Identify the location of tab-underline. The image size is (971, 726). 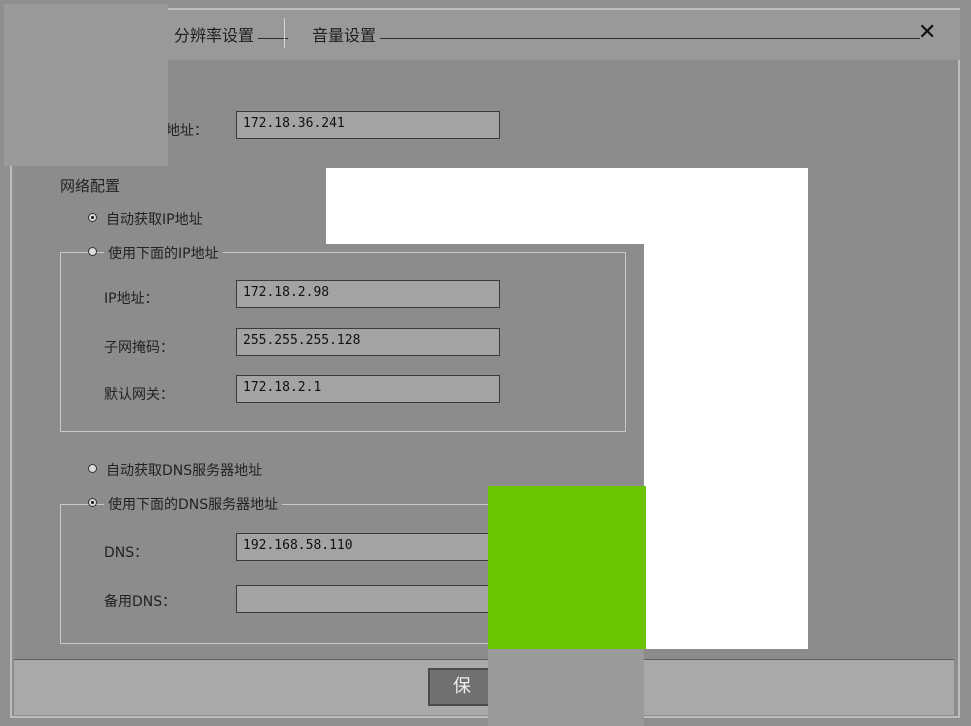
(650, 38).